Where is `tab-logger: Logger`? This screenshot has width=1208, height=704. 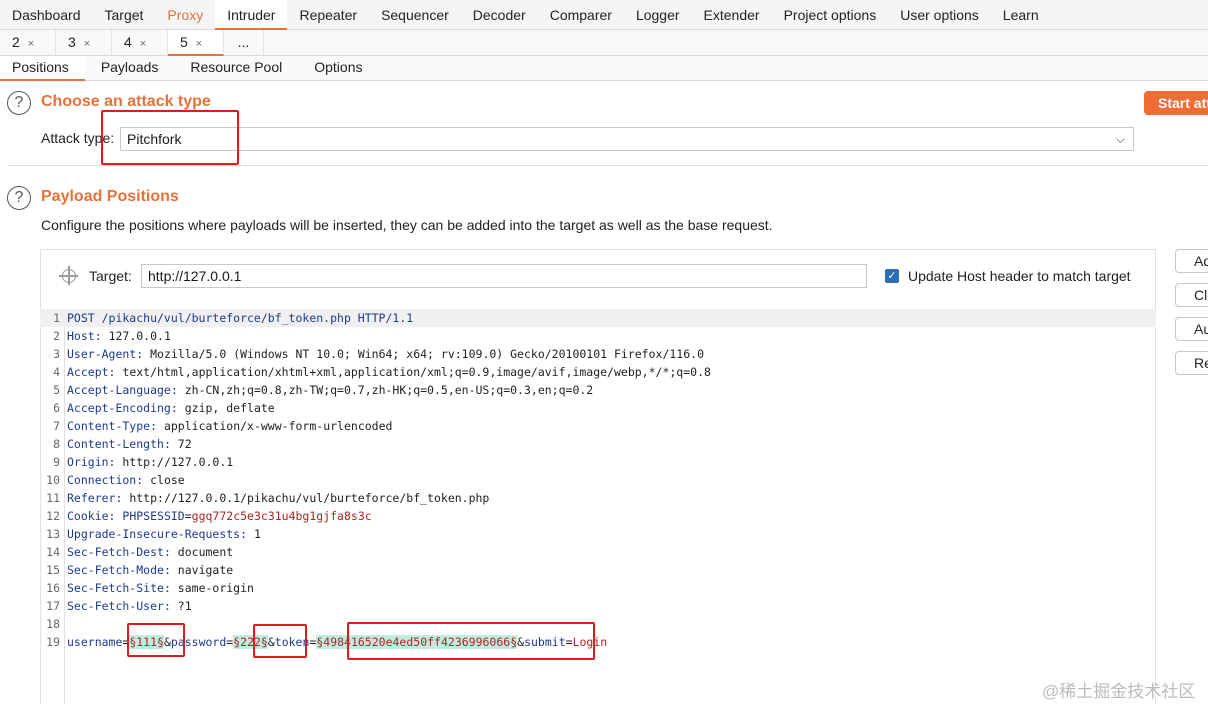 tab-logger: Logger is located at coordinates (658, 15).